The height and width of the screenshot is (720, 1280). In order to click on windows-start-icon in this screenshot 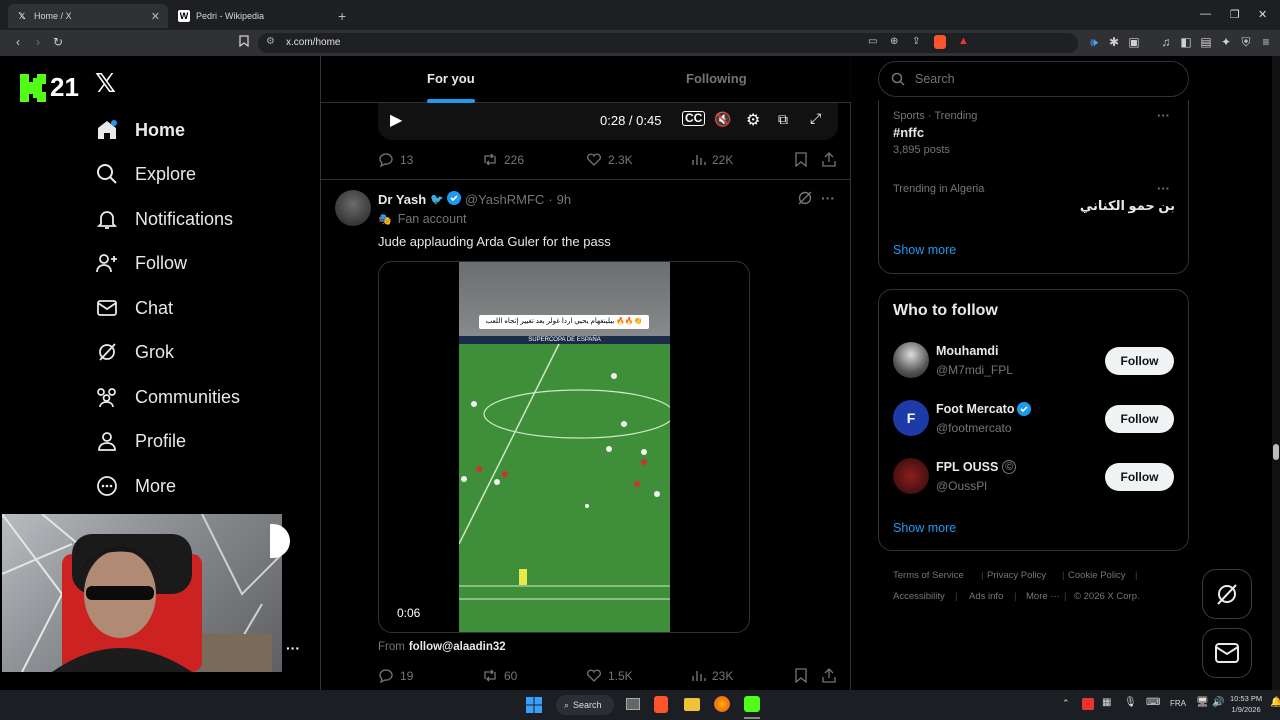, I will do `click(534, 707)`.